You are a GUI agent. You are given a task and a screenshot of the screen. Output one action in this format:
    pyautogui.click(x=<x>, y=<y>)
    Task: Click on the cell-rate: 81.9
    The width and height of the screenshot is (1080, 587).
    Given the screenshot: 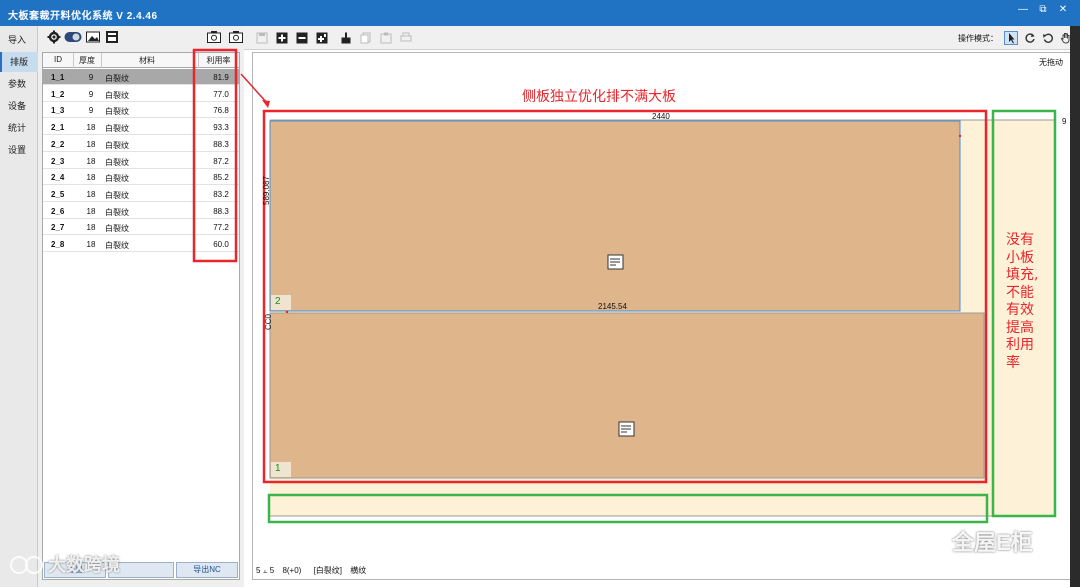 What is the action you would take?
    pyautogui.click(x=221, y=77)
    